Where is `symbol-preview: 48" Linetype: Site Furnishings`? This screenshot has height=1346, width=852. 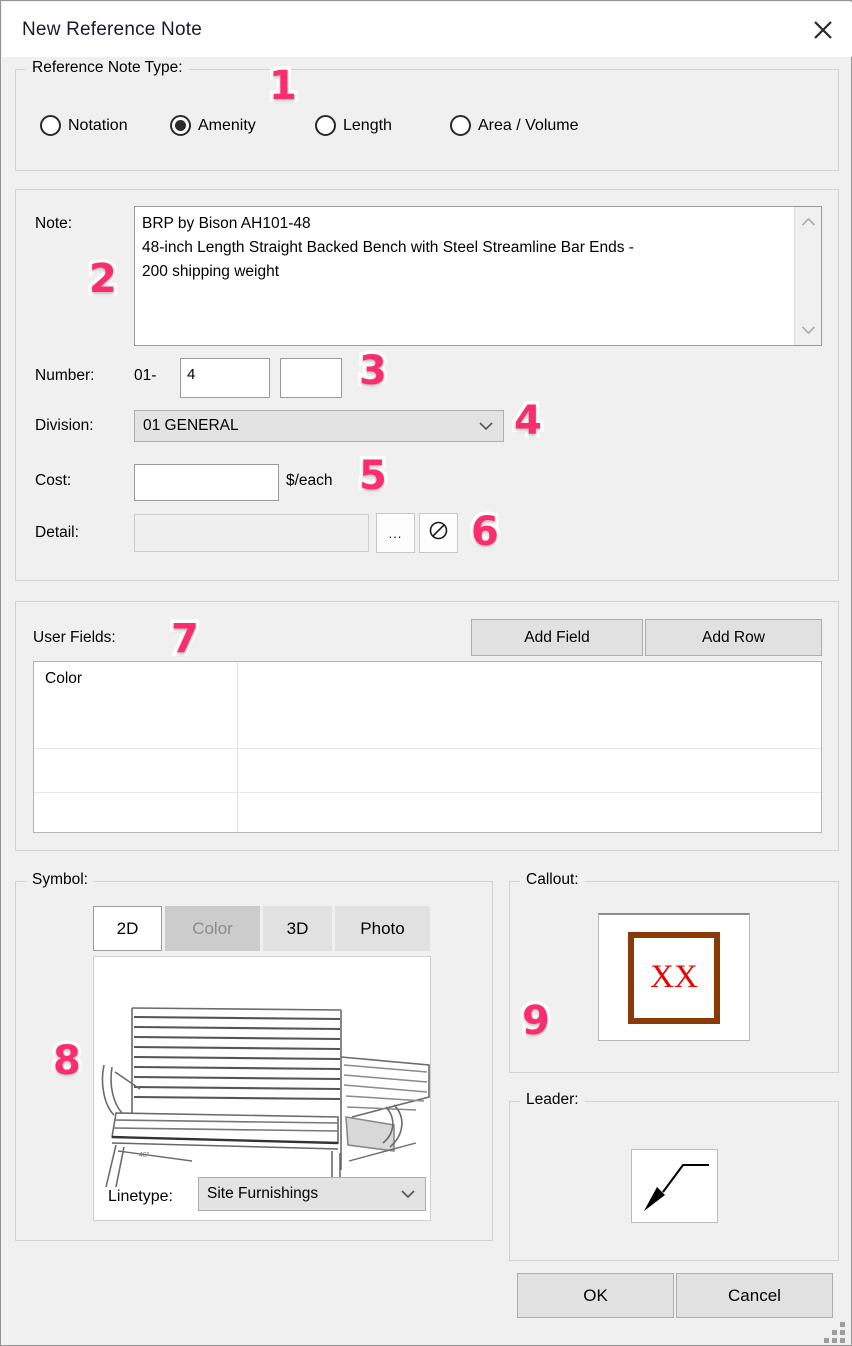 symbol-preview: 48" Linetype: Site Furnishings is located at coordinates (262, 1088).